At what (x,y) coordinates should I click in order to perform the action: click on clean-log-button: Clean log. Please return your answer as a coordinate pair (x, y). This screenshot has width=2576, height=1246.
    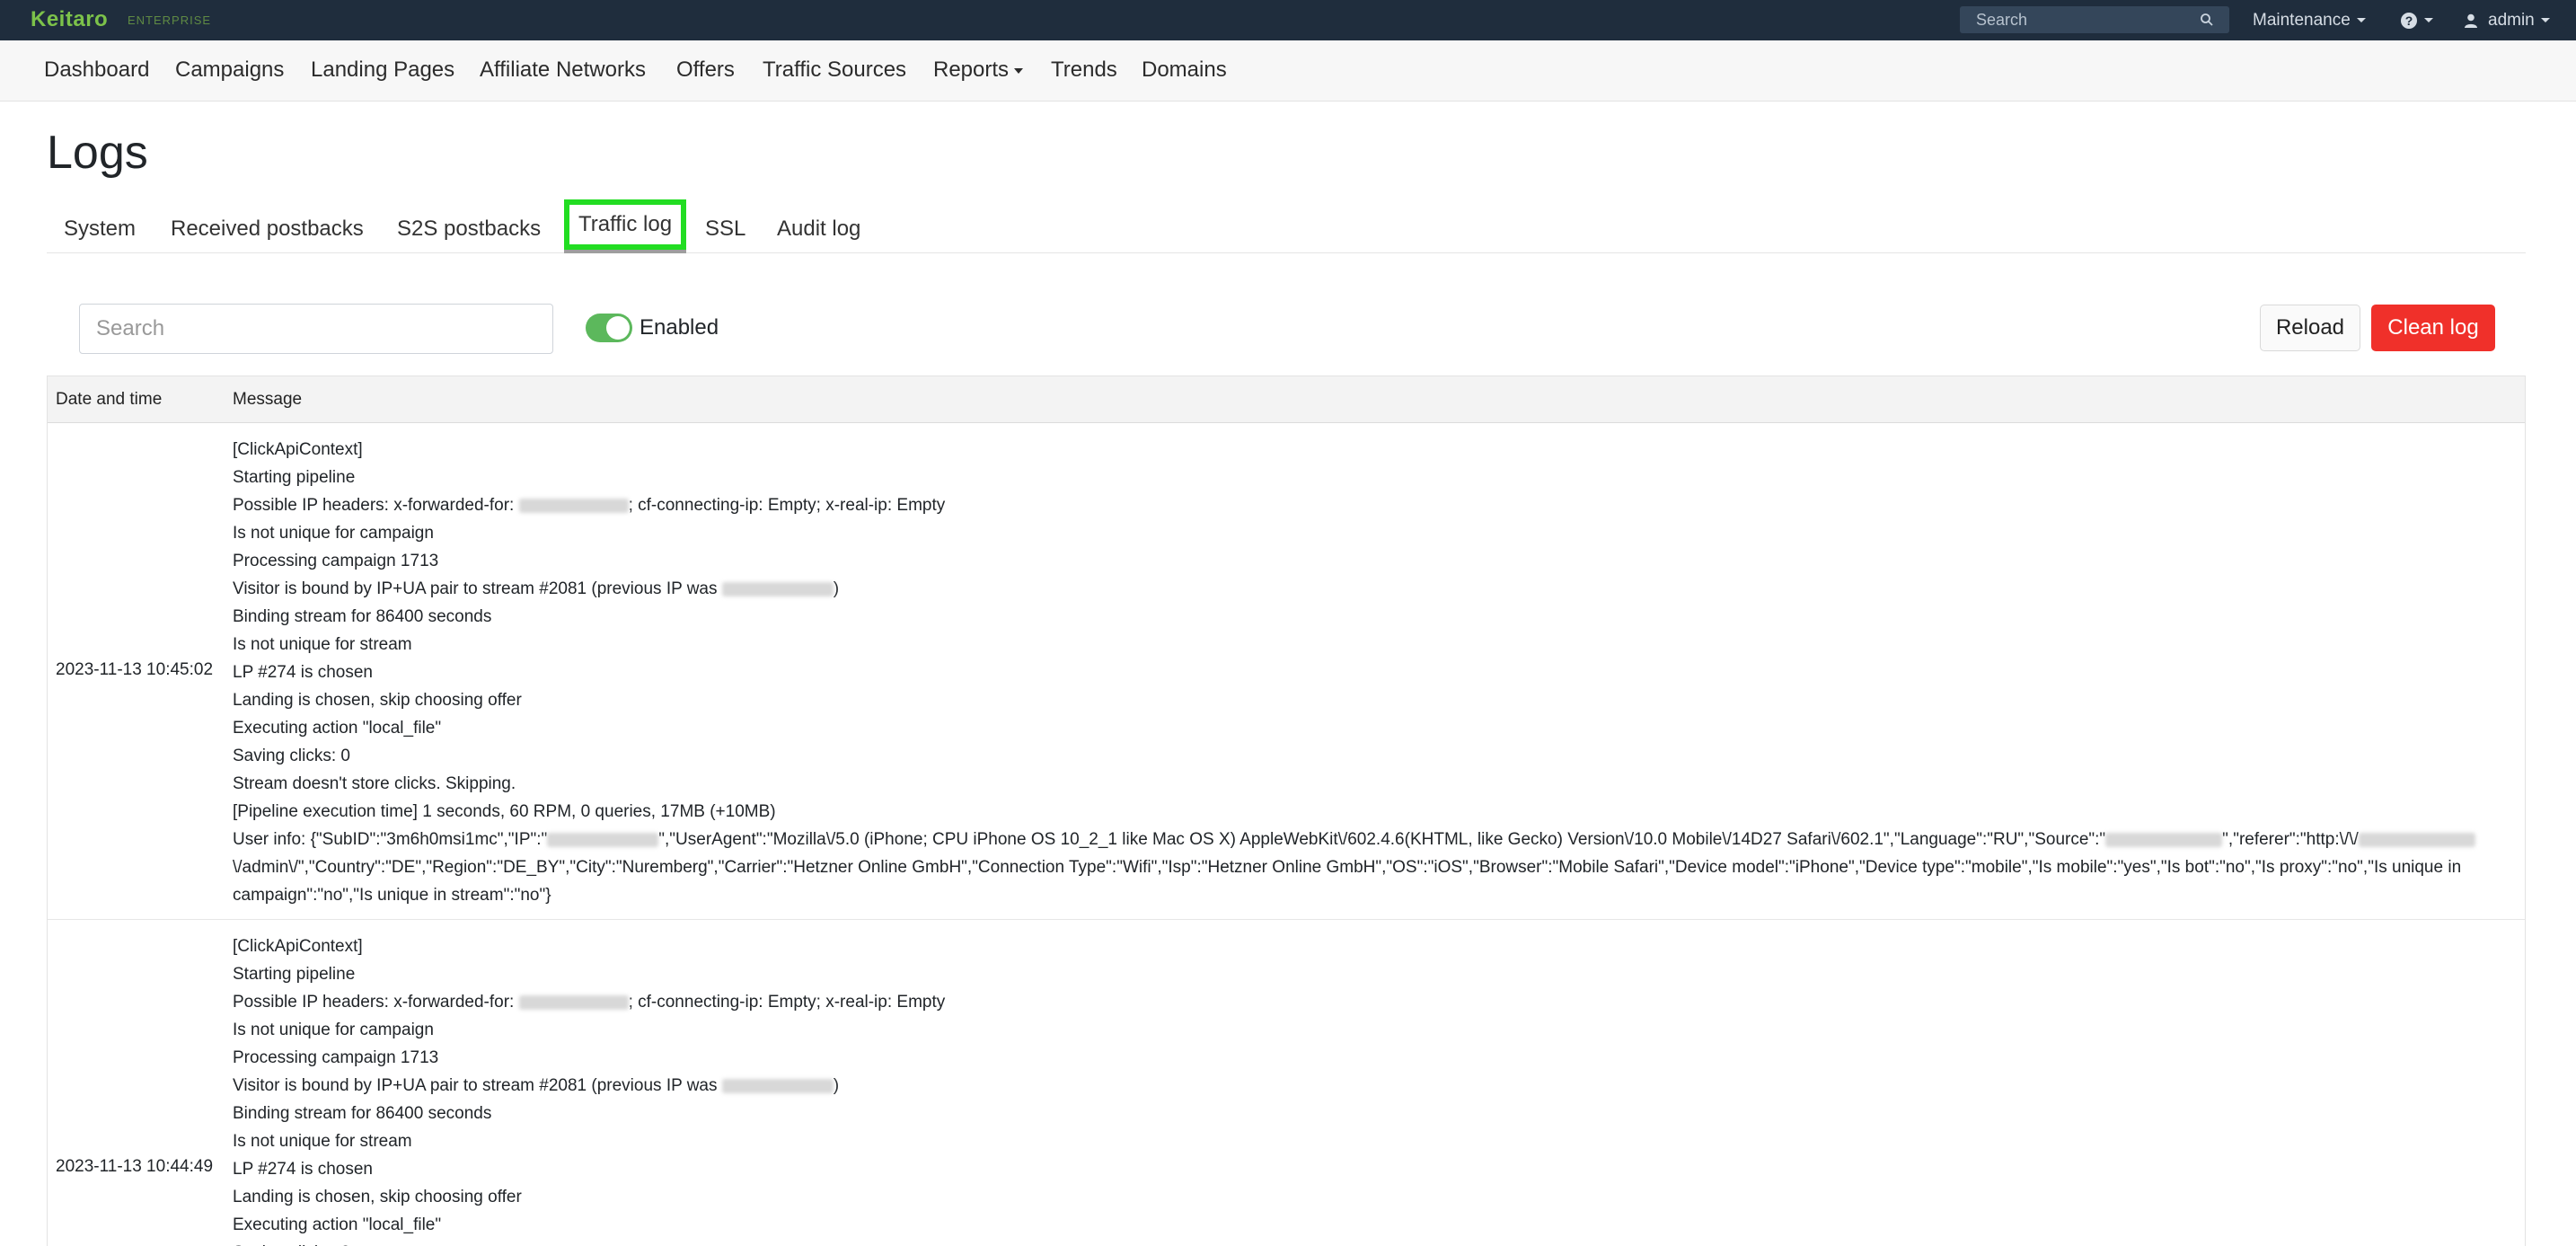
    Looking at the image, I should click on (2433, 328).